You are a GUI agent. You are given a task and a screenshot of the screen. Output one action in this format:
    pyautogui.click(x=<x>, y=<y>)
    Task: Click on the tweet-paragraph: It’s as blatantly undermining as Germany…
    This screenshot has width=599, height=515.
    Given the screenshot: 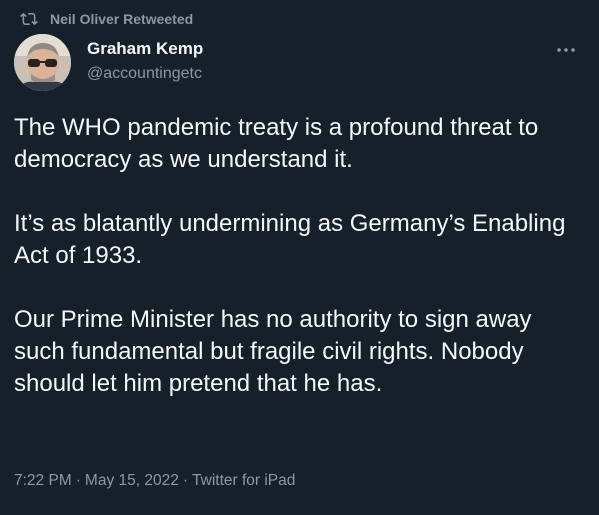 What is the action you would take?
    pyautogui.click(x=290, y=239)
    